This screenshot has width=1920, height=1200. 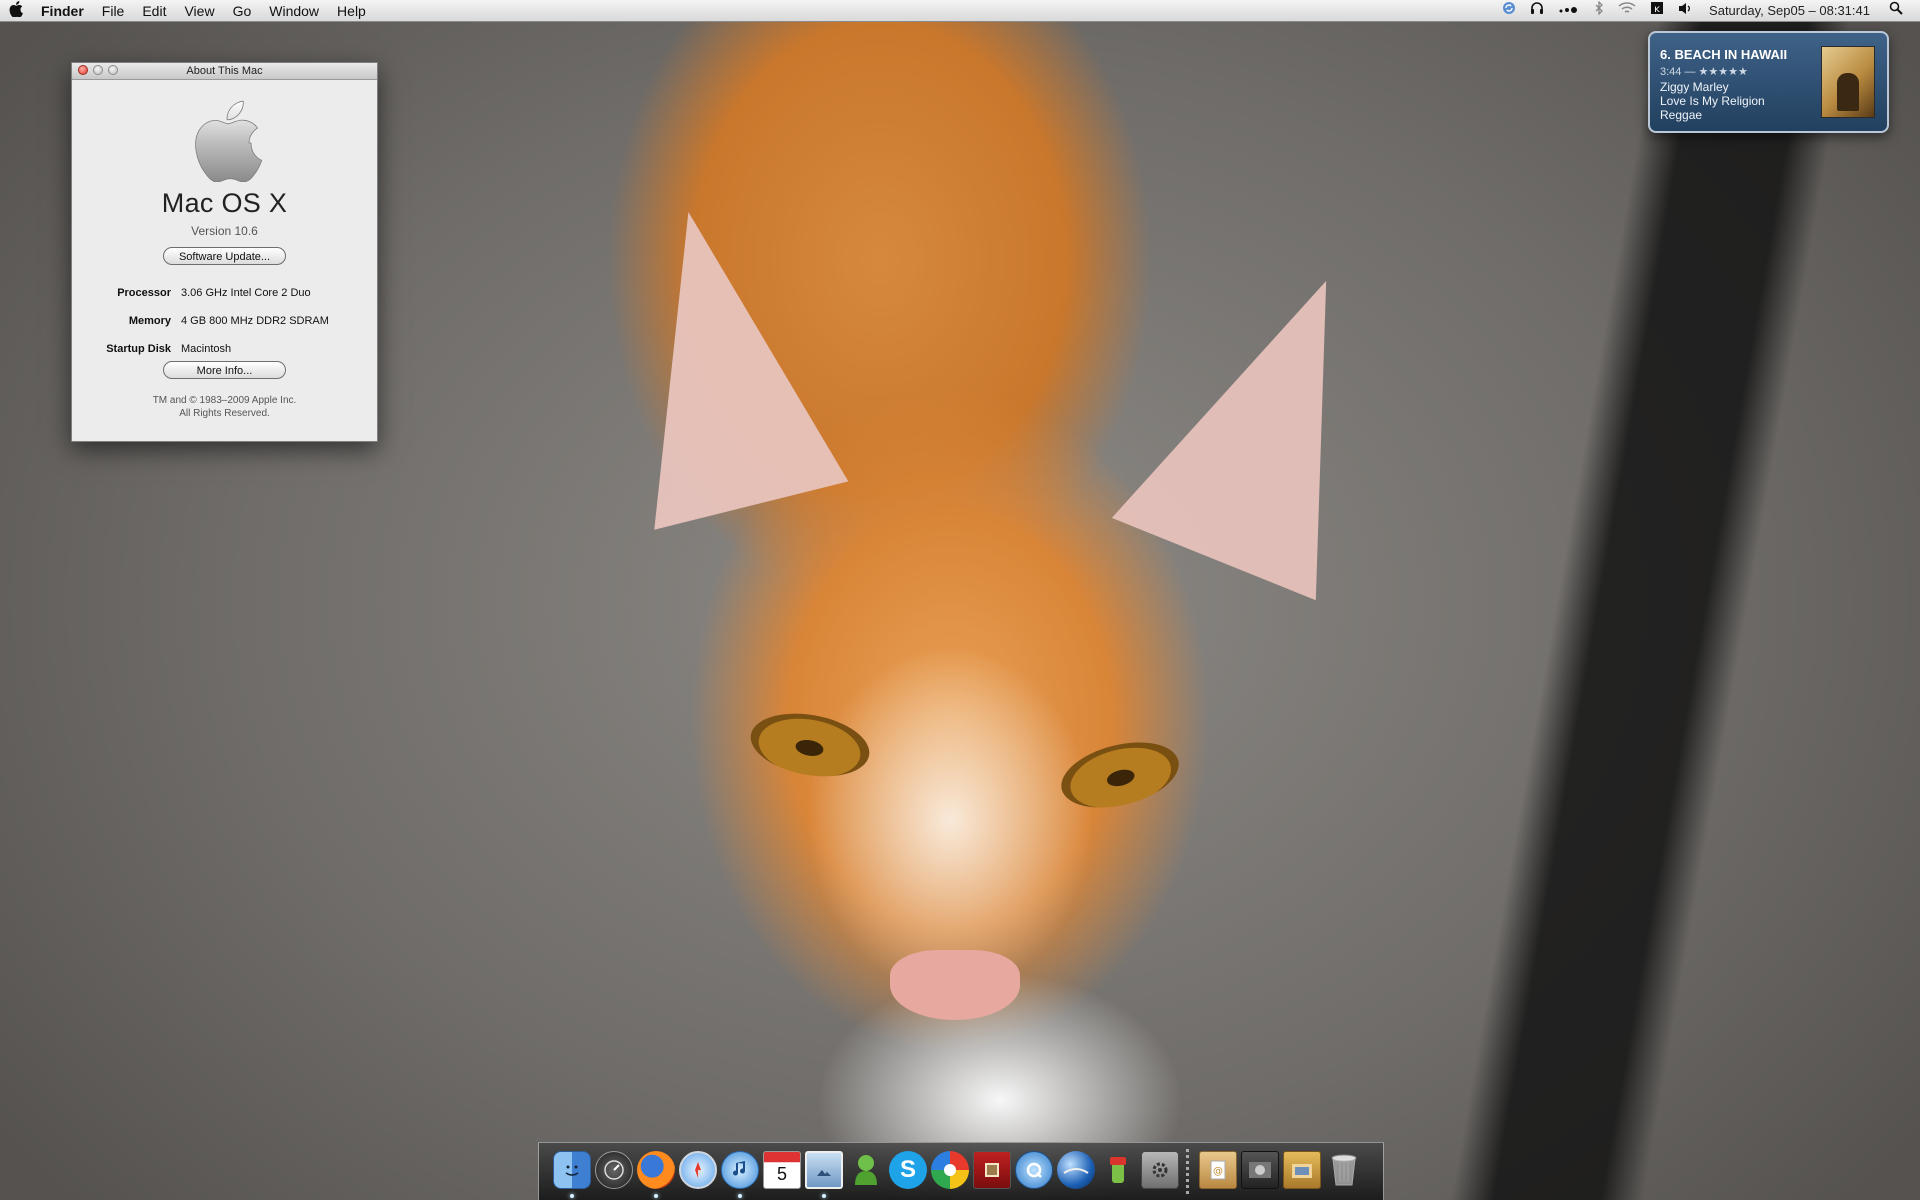 What do you see at coordinates (1896, 11) in the screenshot?
I see `search-icon` at bounding box center [1896, 11].